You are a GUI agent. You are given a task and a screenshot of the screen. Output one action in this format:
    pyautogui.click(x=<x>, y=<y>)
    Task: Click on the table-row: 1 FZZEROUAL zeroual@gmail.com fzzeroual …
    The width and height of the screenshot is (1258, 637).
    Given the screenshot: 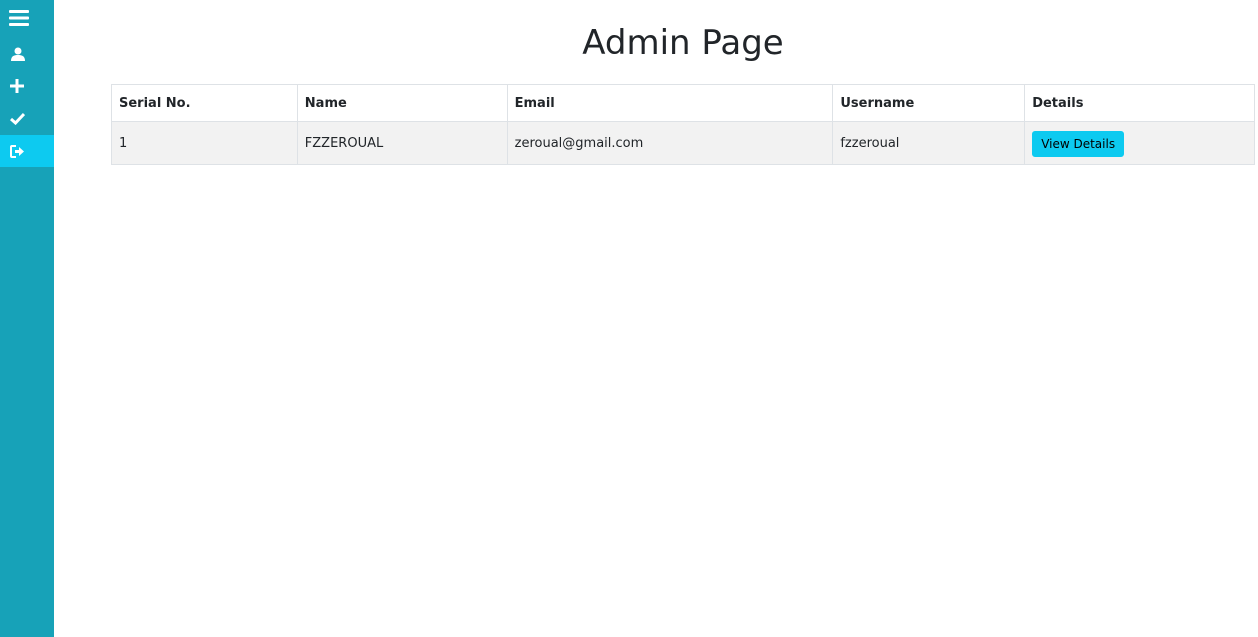 What is the action you would take?
    pyautogui.click(x=683, y=143)
    